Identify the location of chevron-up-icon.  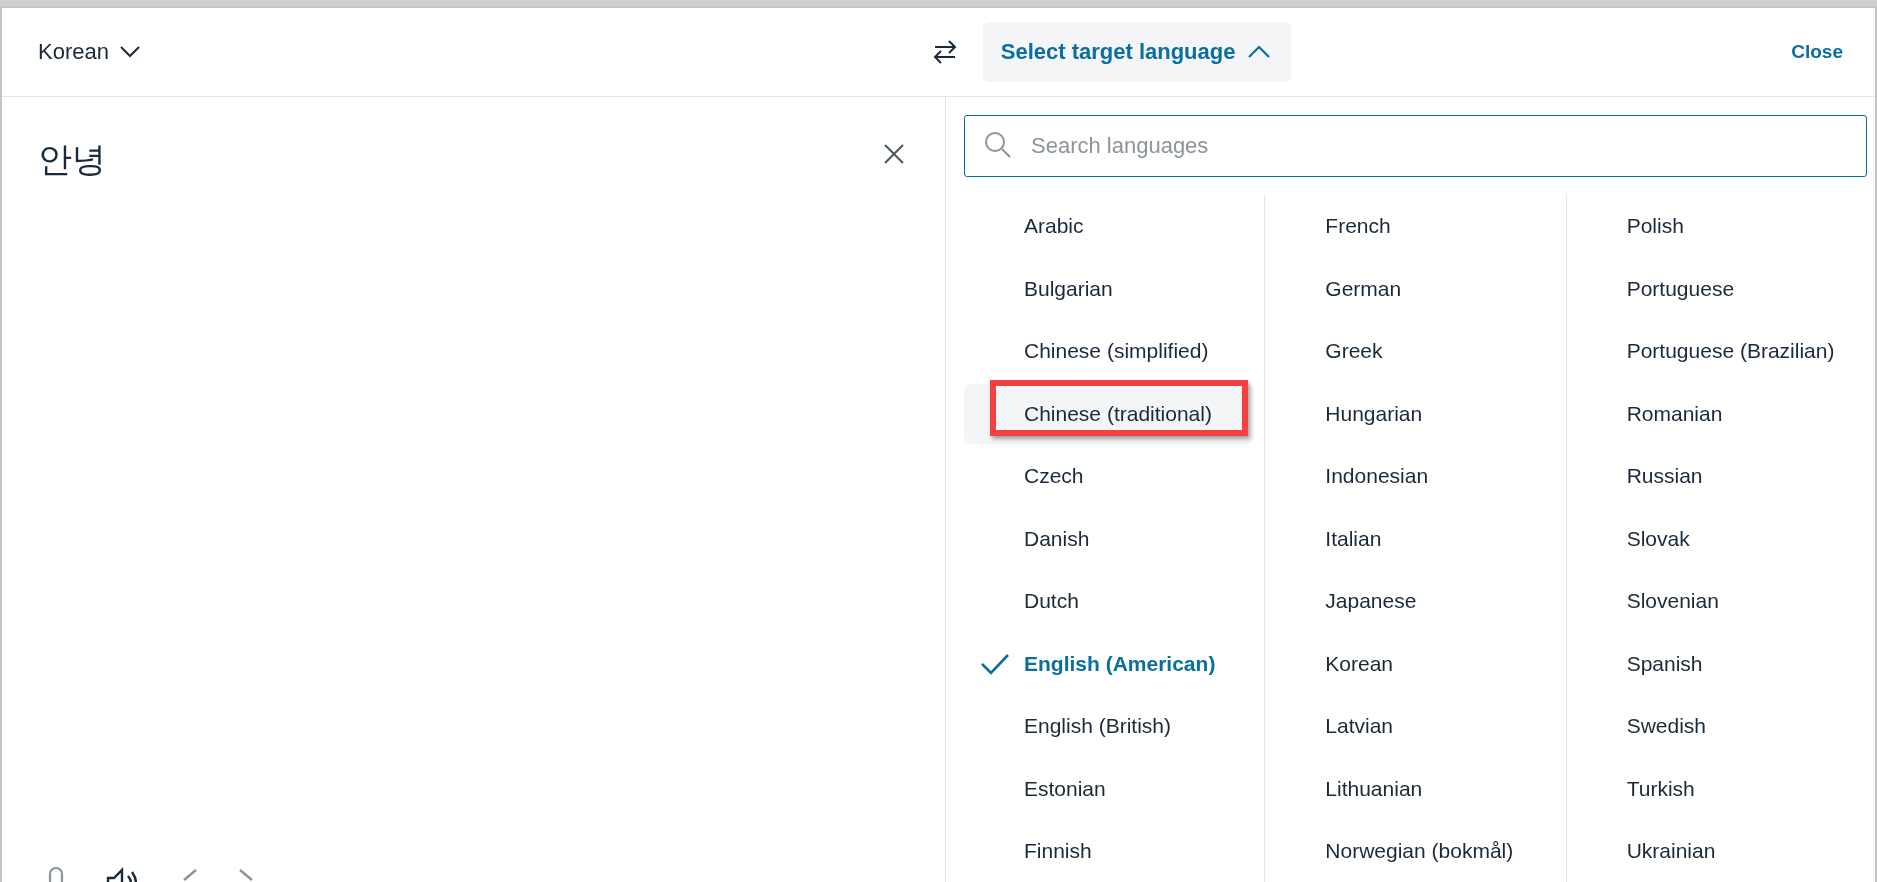
(1259, 52).